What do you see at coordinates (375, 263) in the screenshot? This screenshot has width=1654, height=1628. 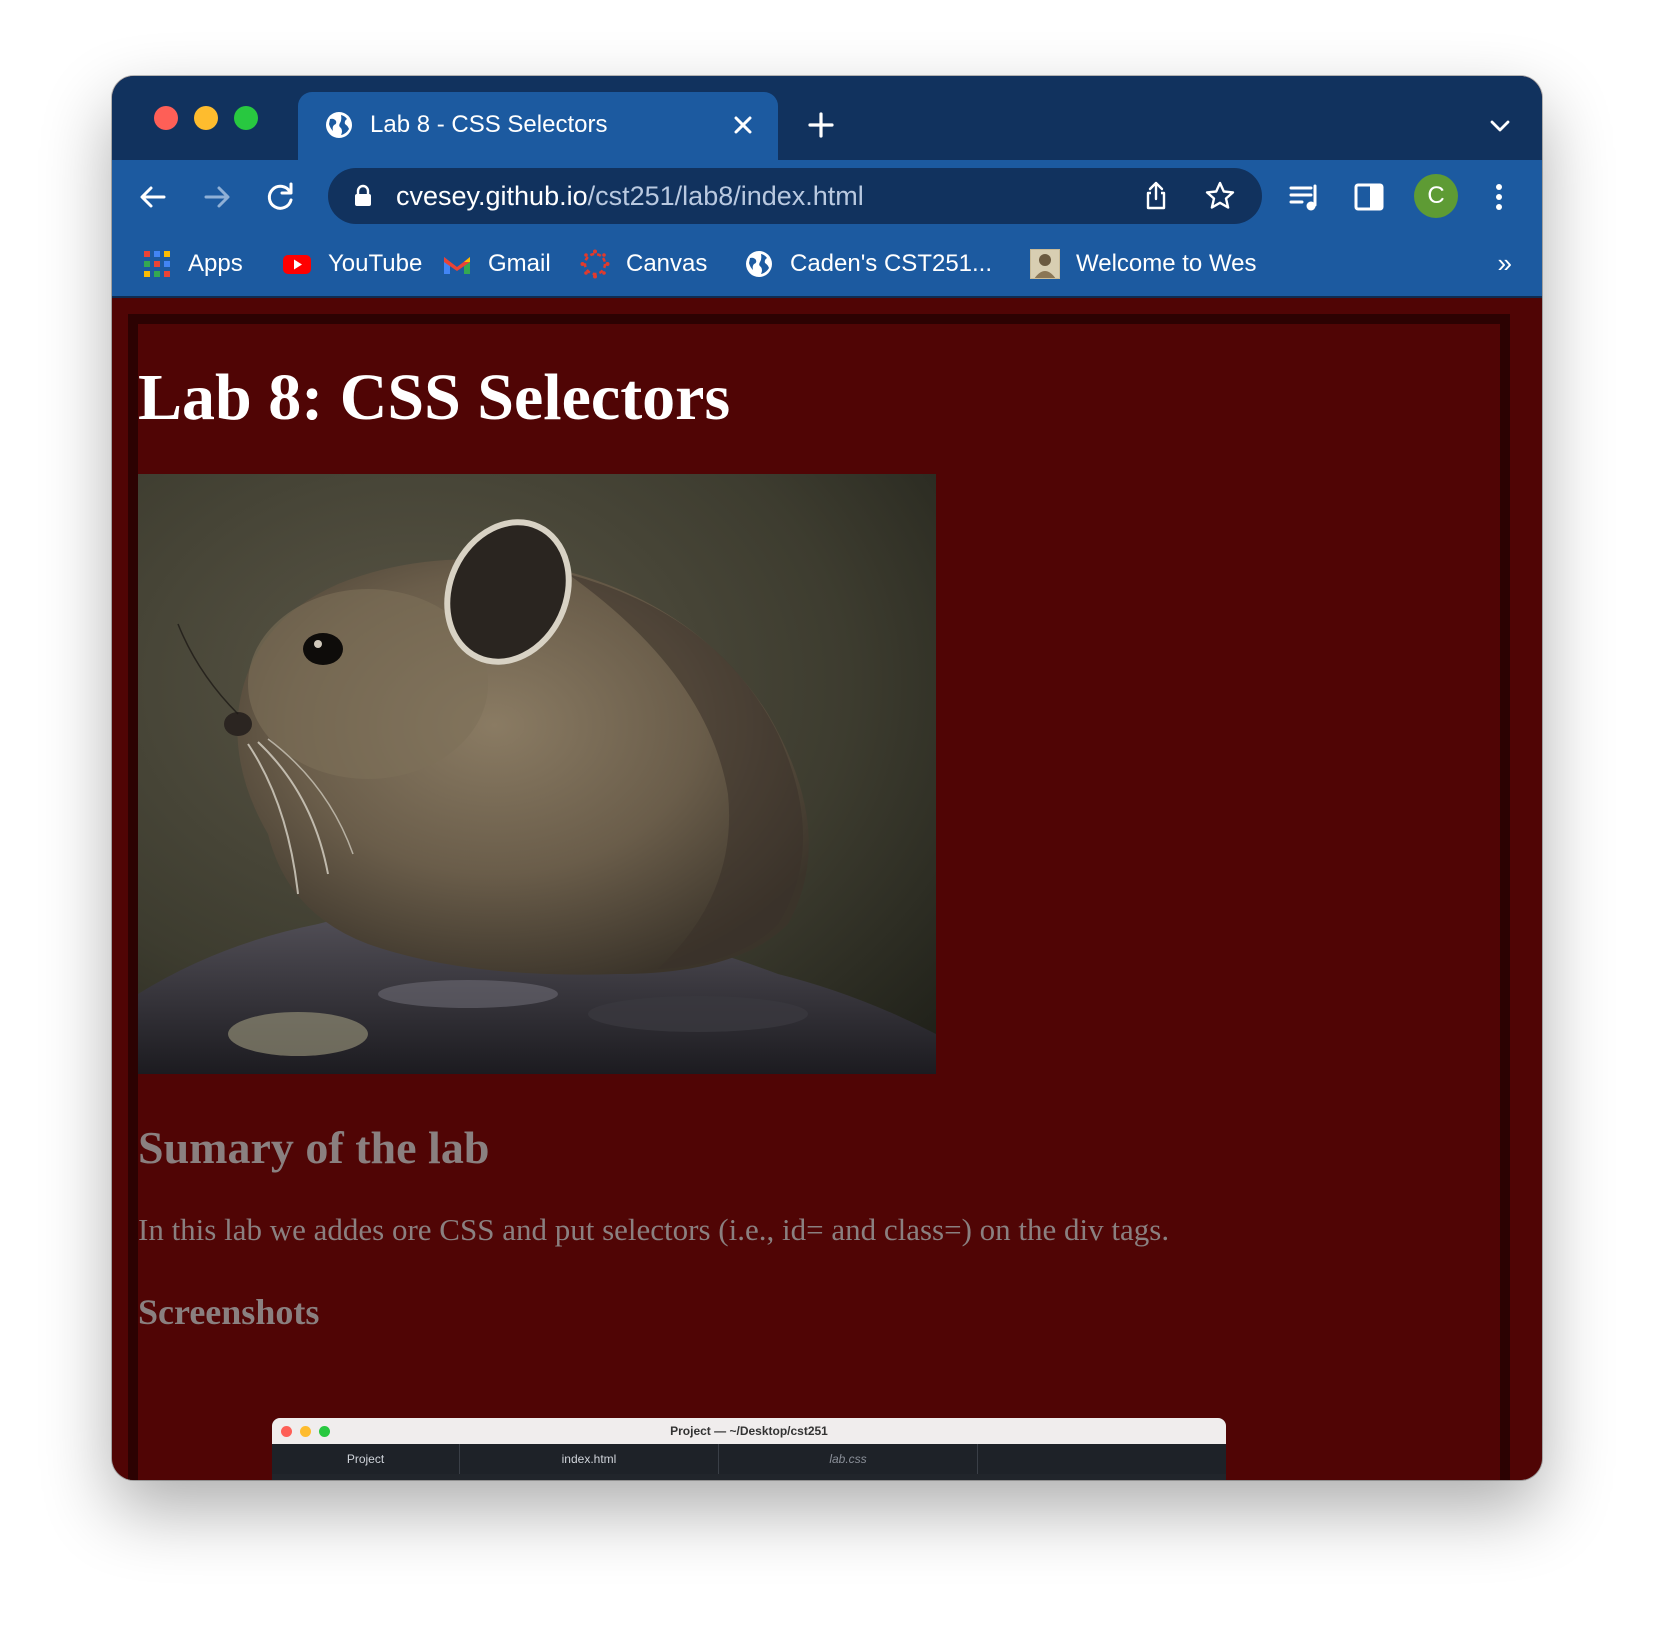 I see `bookmark-label: YouTube` at bounding box center [375, 263].